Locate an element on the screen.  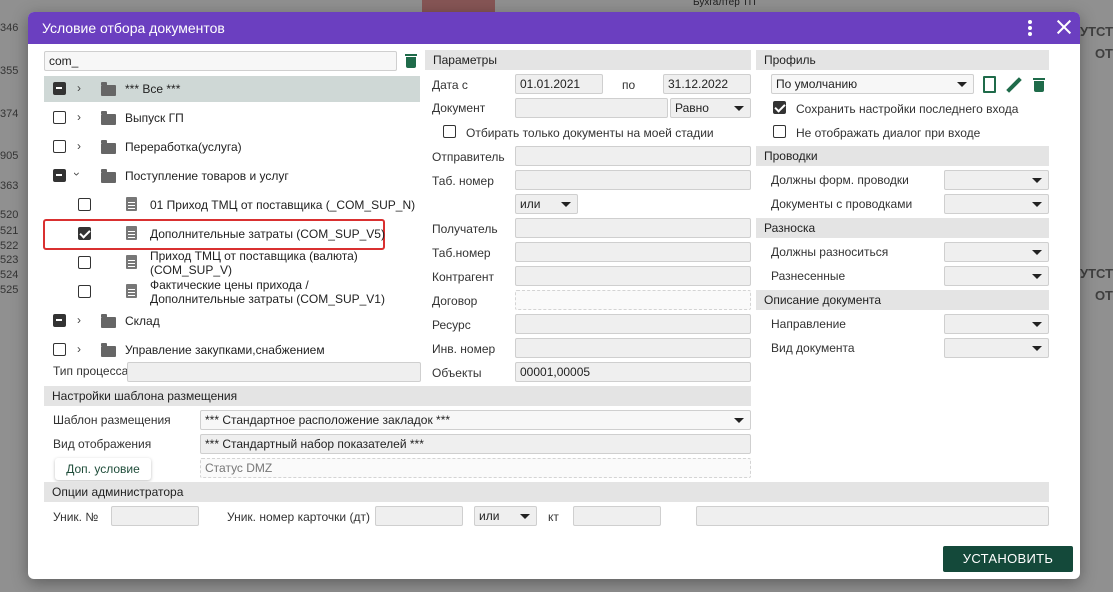
chevron-down-icon: › is located at coordinates (77, 174).